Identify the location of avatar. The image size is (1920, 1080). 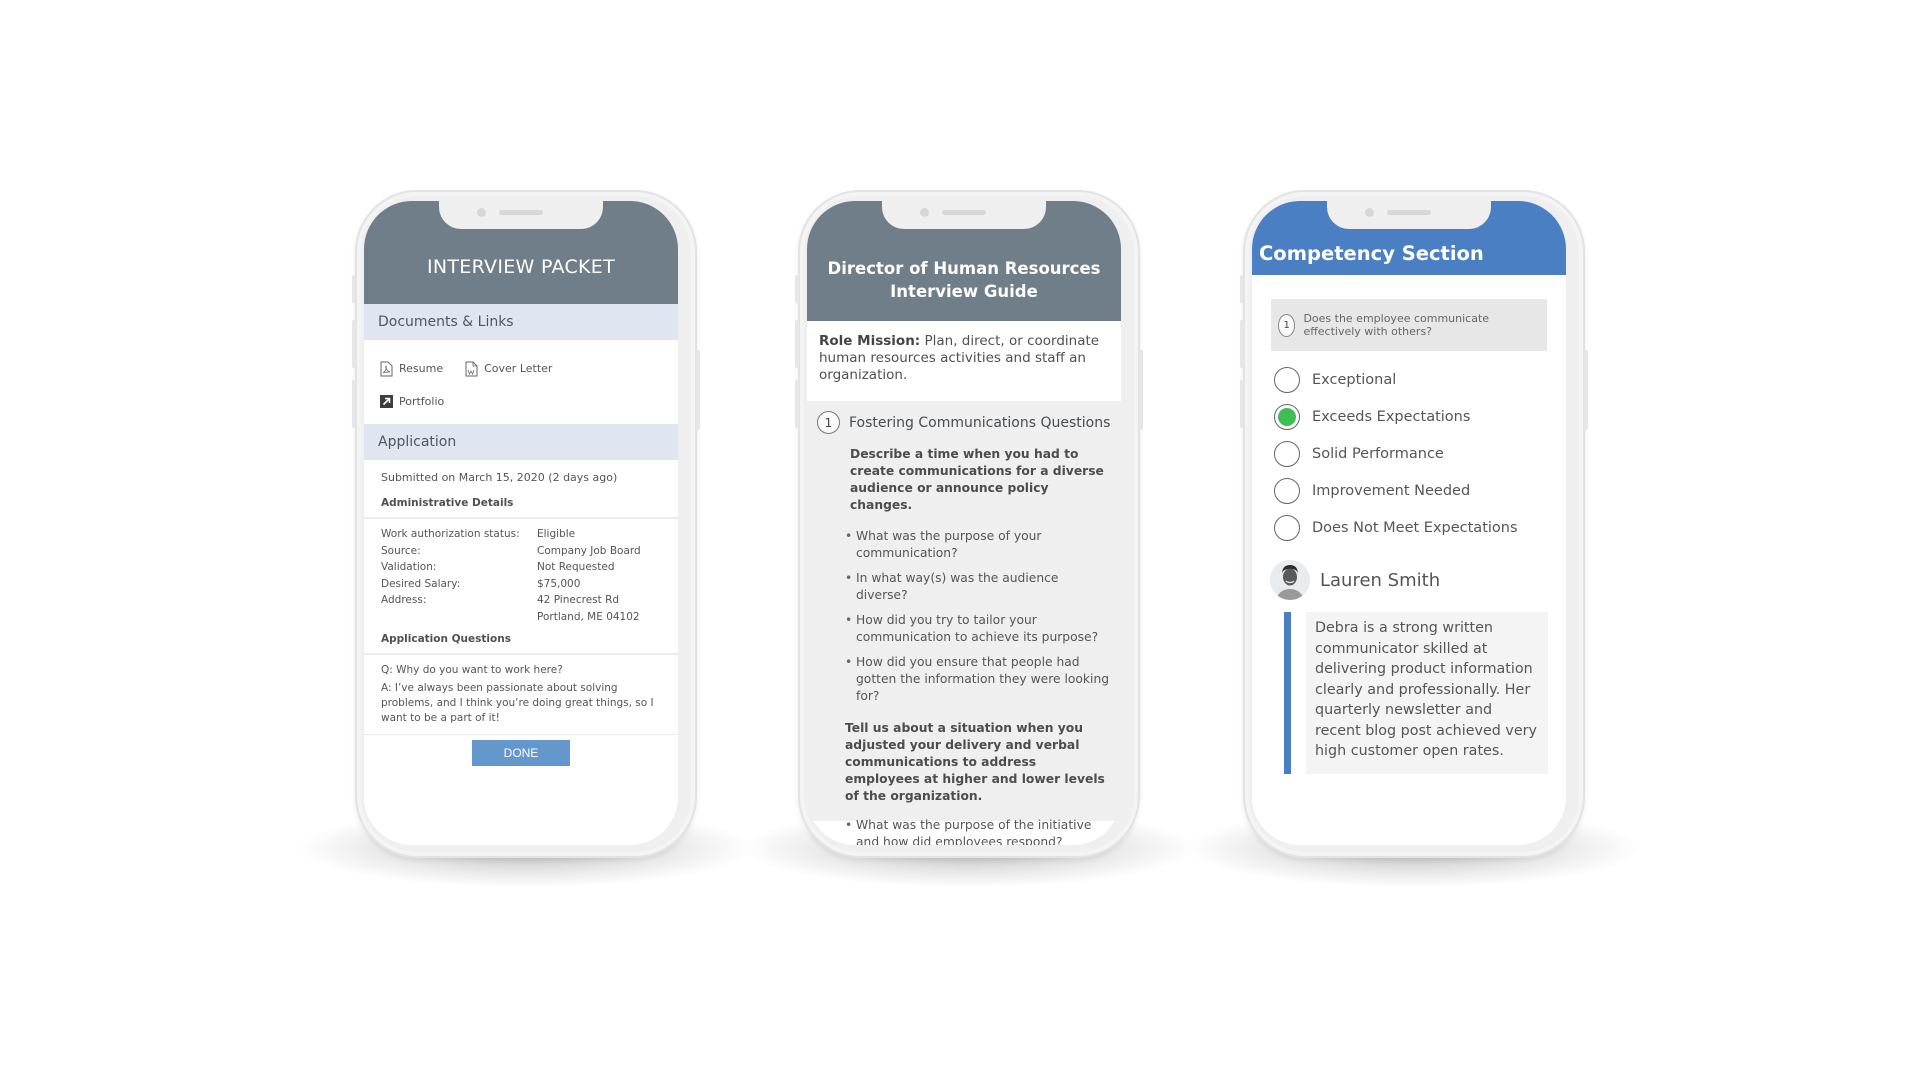
(1290, 580).